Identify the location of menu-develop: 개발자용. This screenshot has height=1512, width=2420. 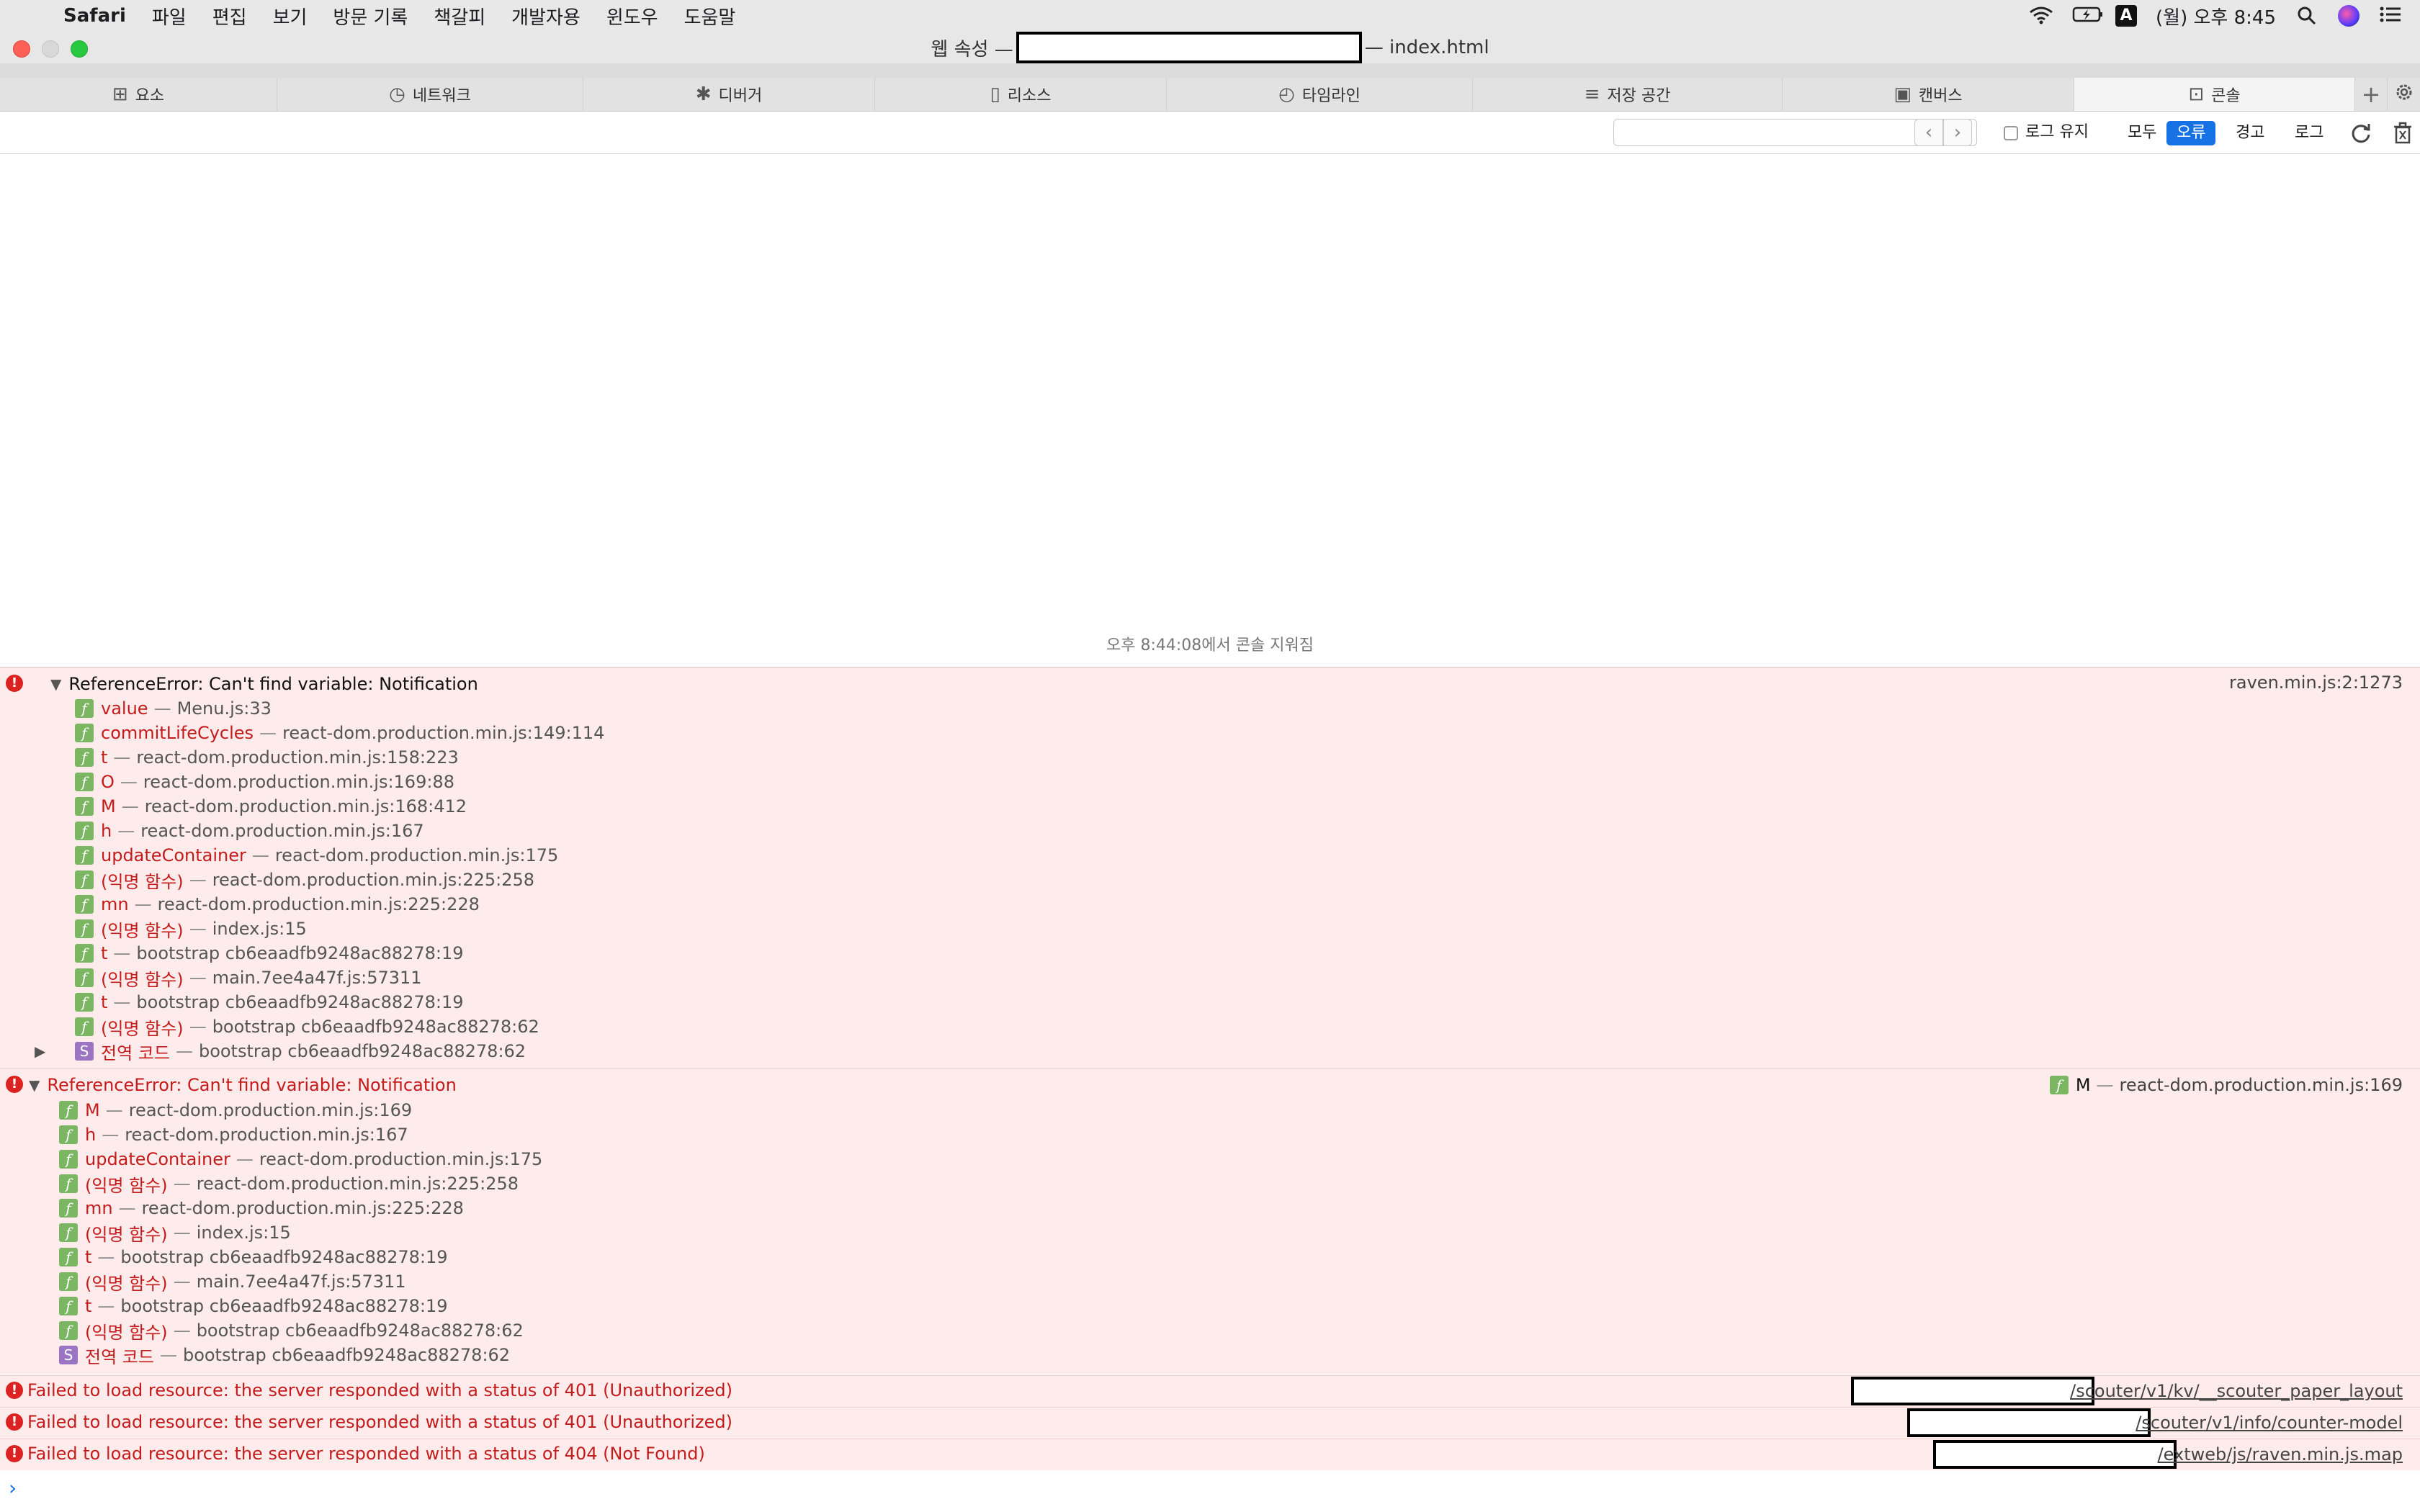
(545, 16).